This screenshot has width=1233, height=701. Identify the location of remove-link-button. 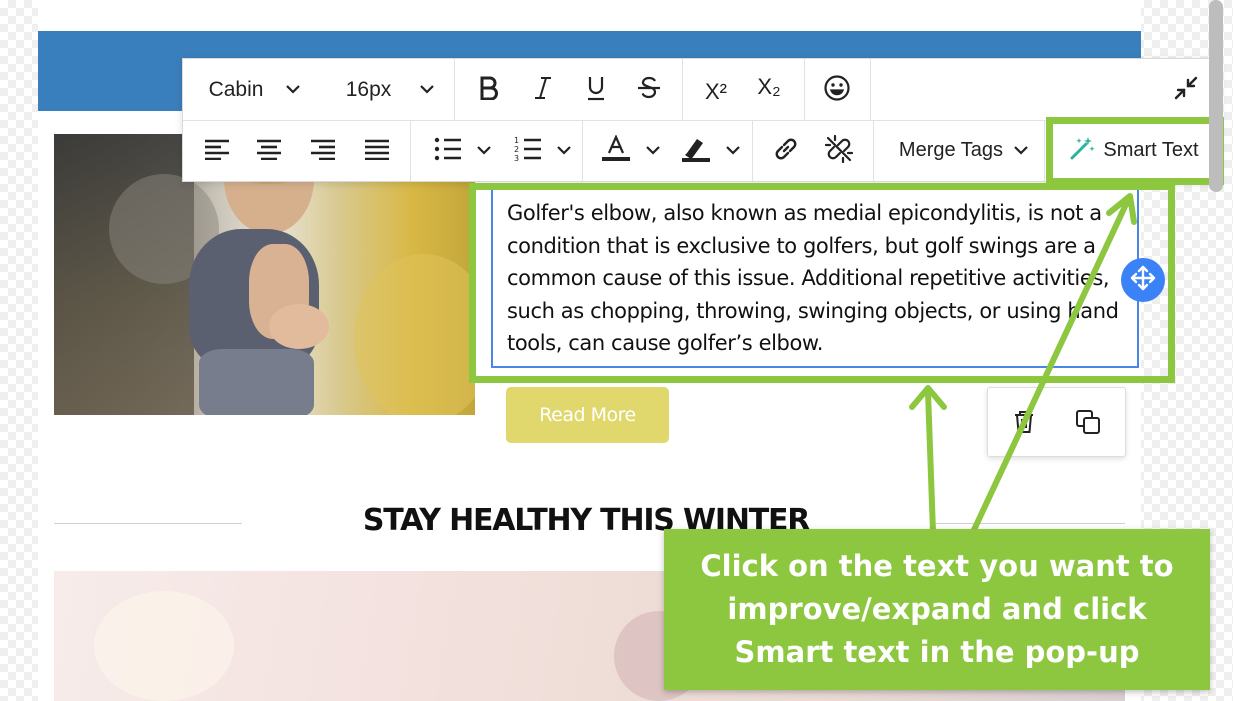
(839, 151).